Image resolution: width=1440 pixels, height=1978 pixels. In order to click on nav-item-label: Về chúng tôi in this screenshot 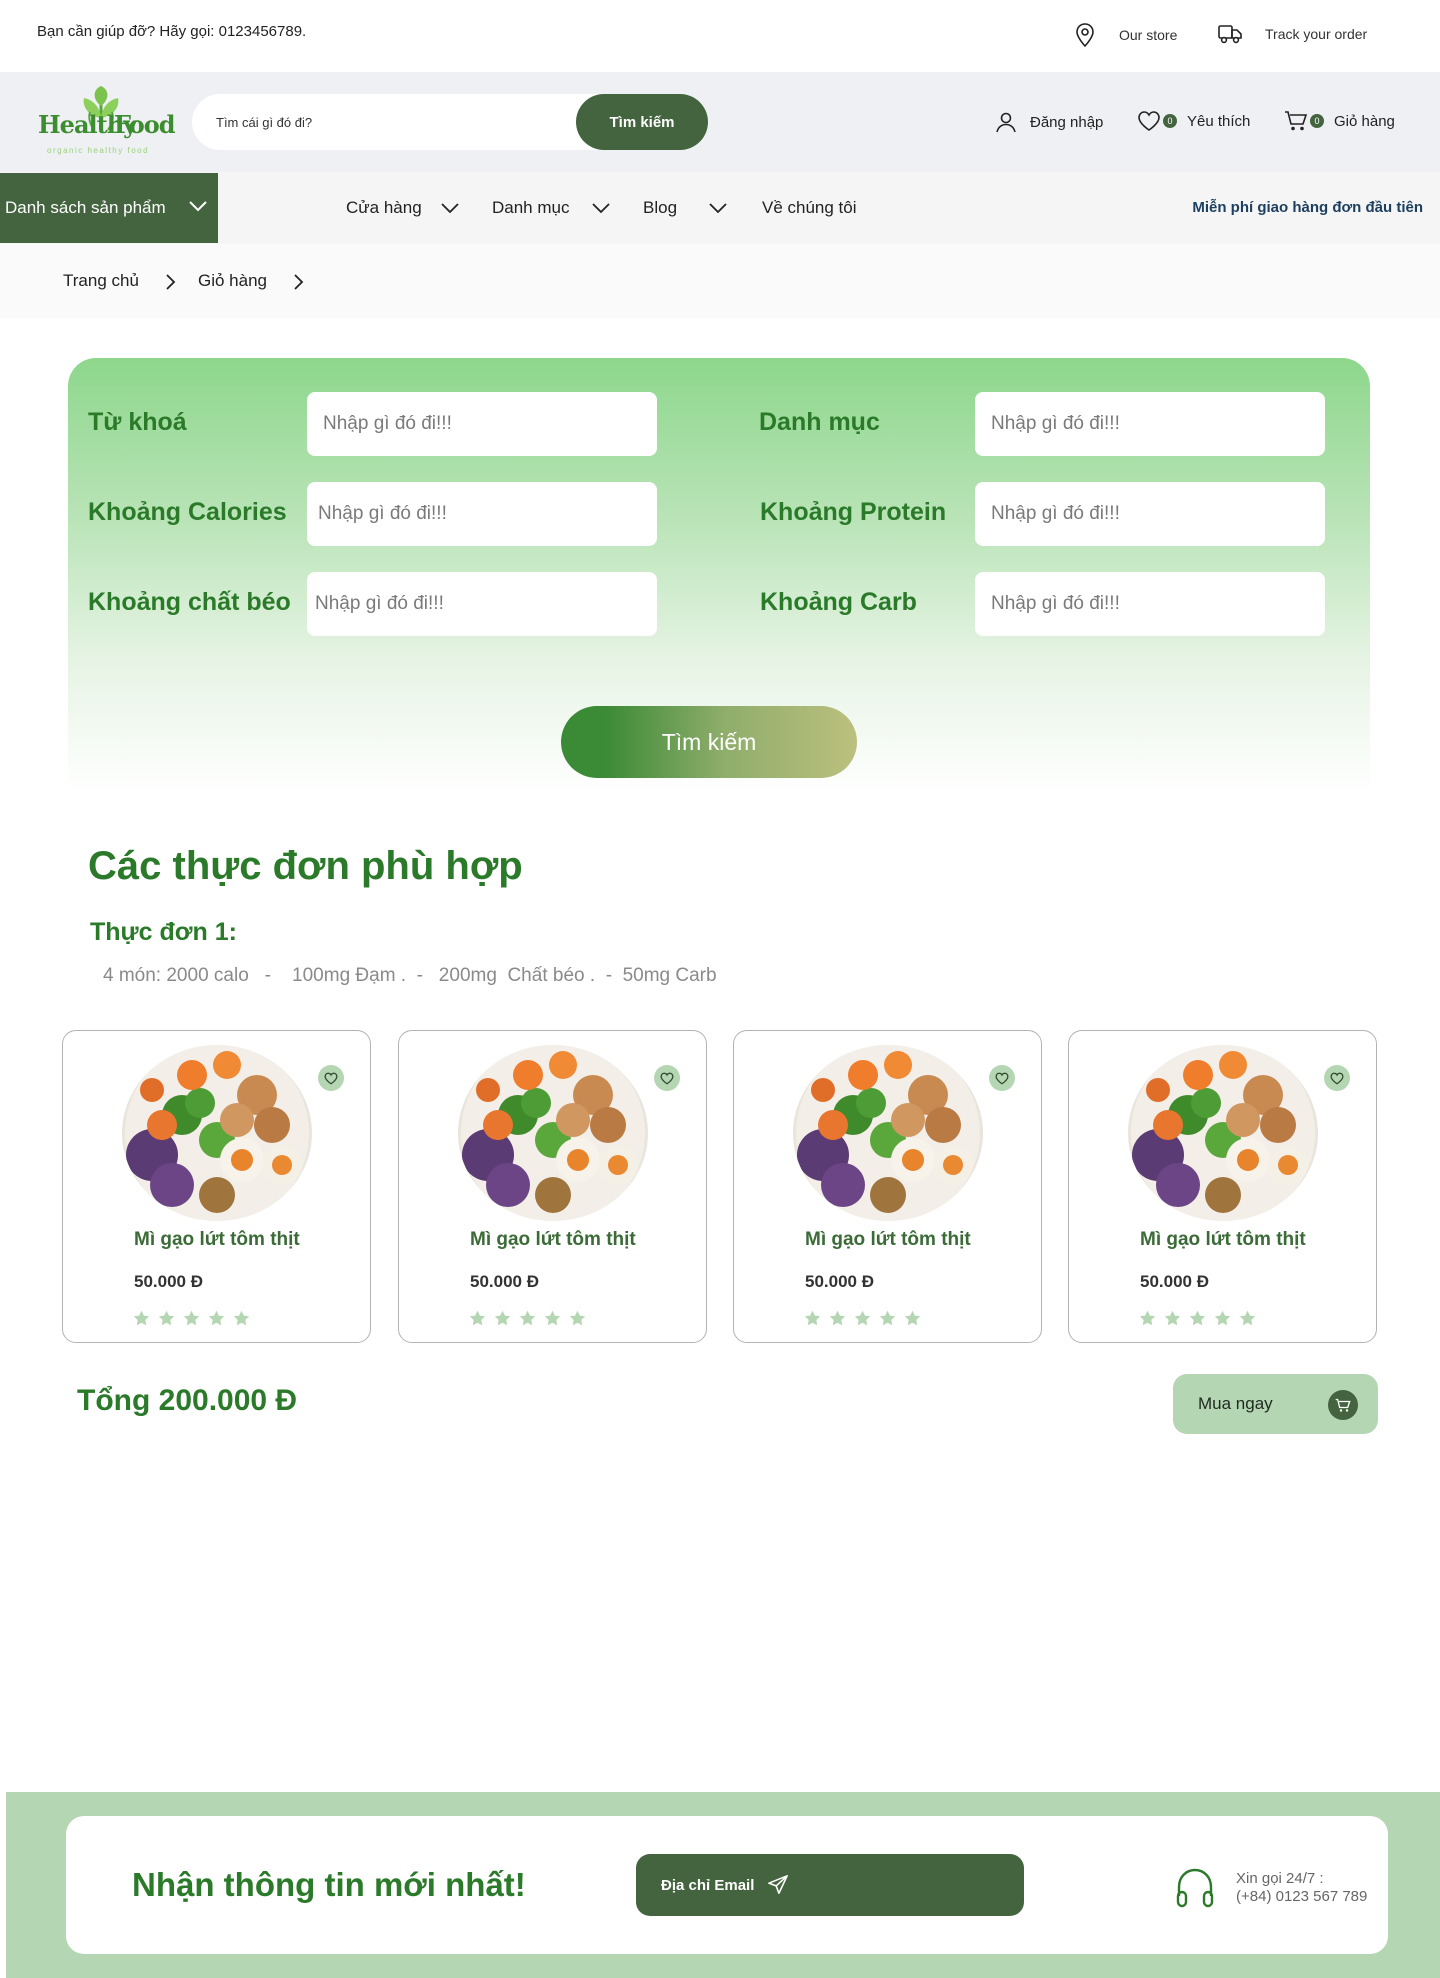, I will do `click(809, 207)`.